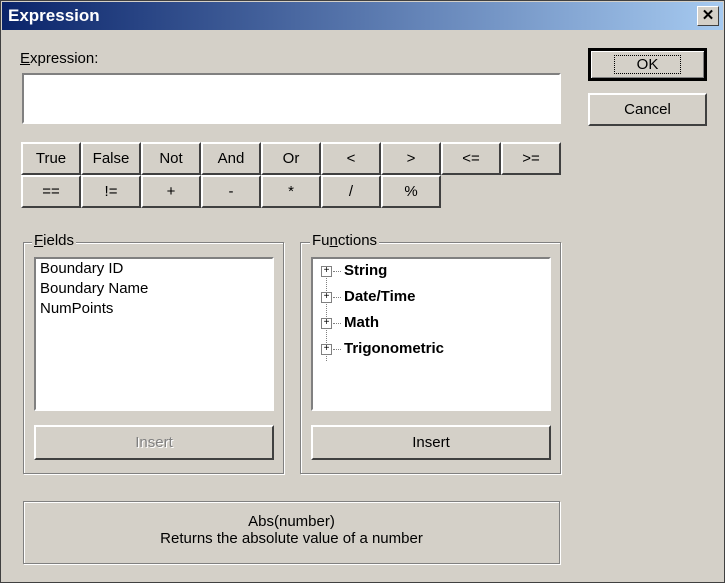 The height and width of the screenshot is (583, 725). I want to click on tree-item-label: String, so click(366, 270).